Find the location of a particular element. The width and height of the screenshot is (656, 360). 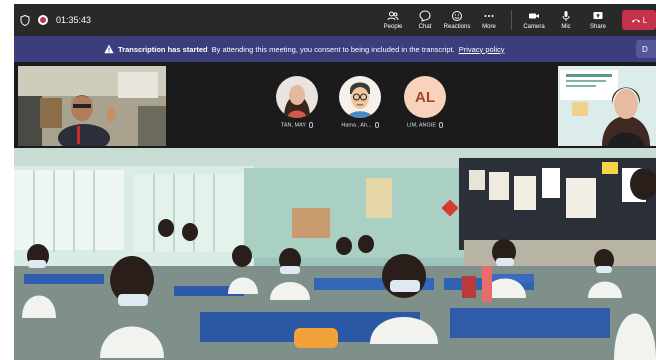

video-tile-host is located at coordinates (607, 106).